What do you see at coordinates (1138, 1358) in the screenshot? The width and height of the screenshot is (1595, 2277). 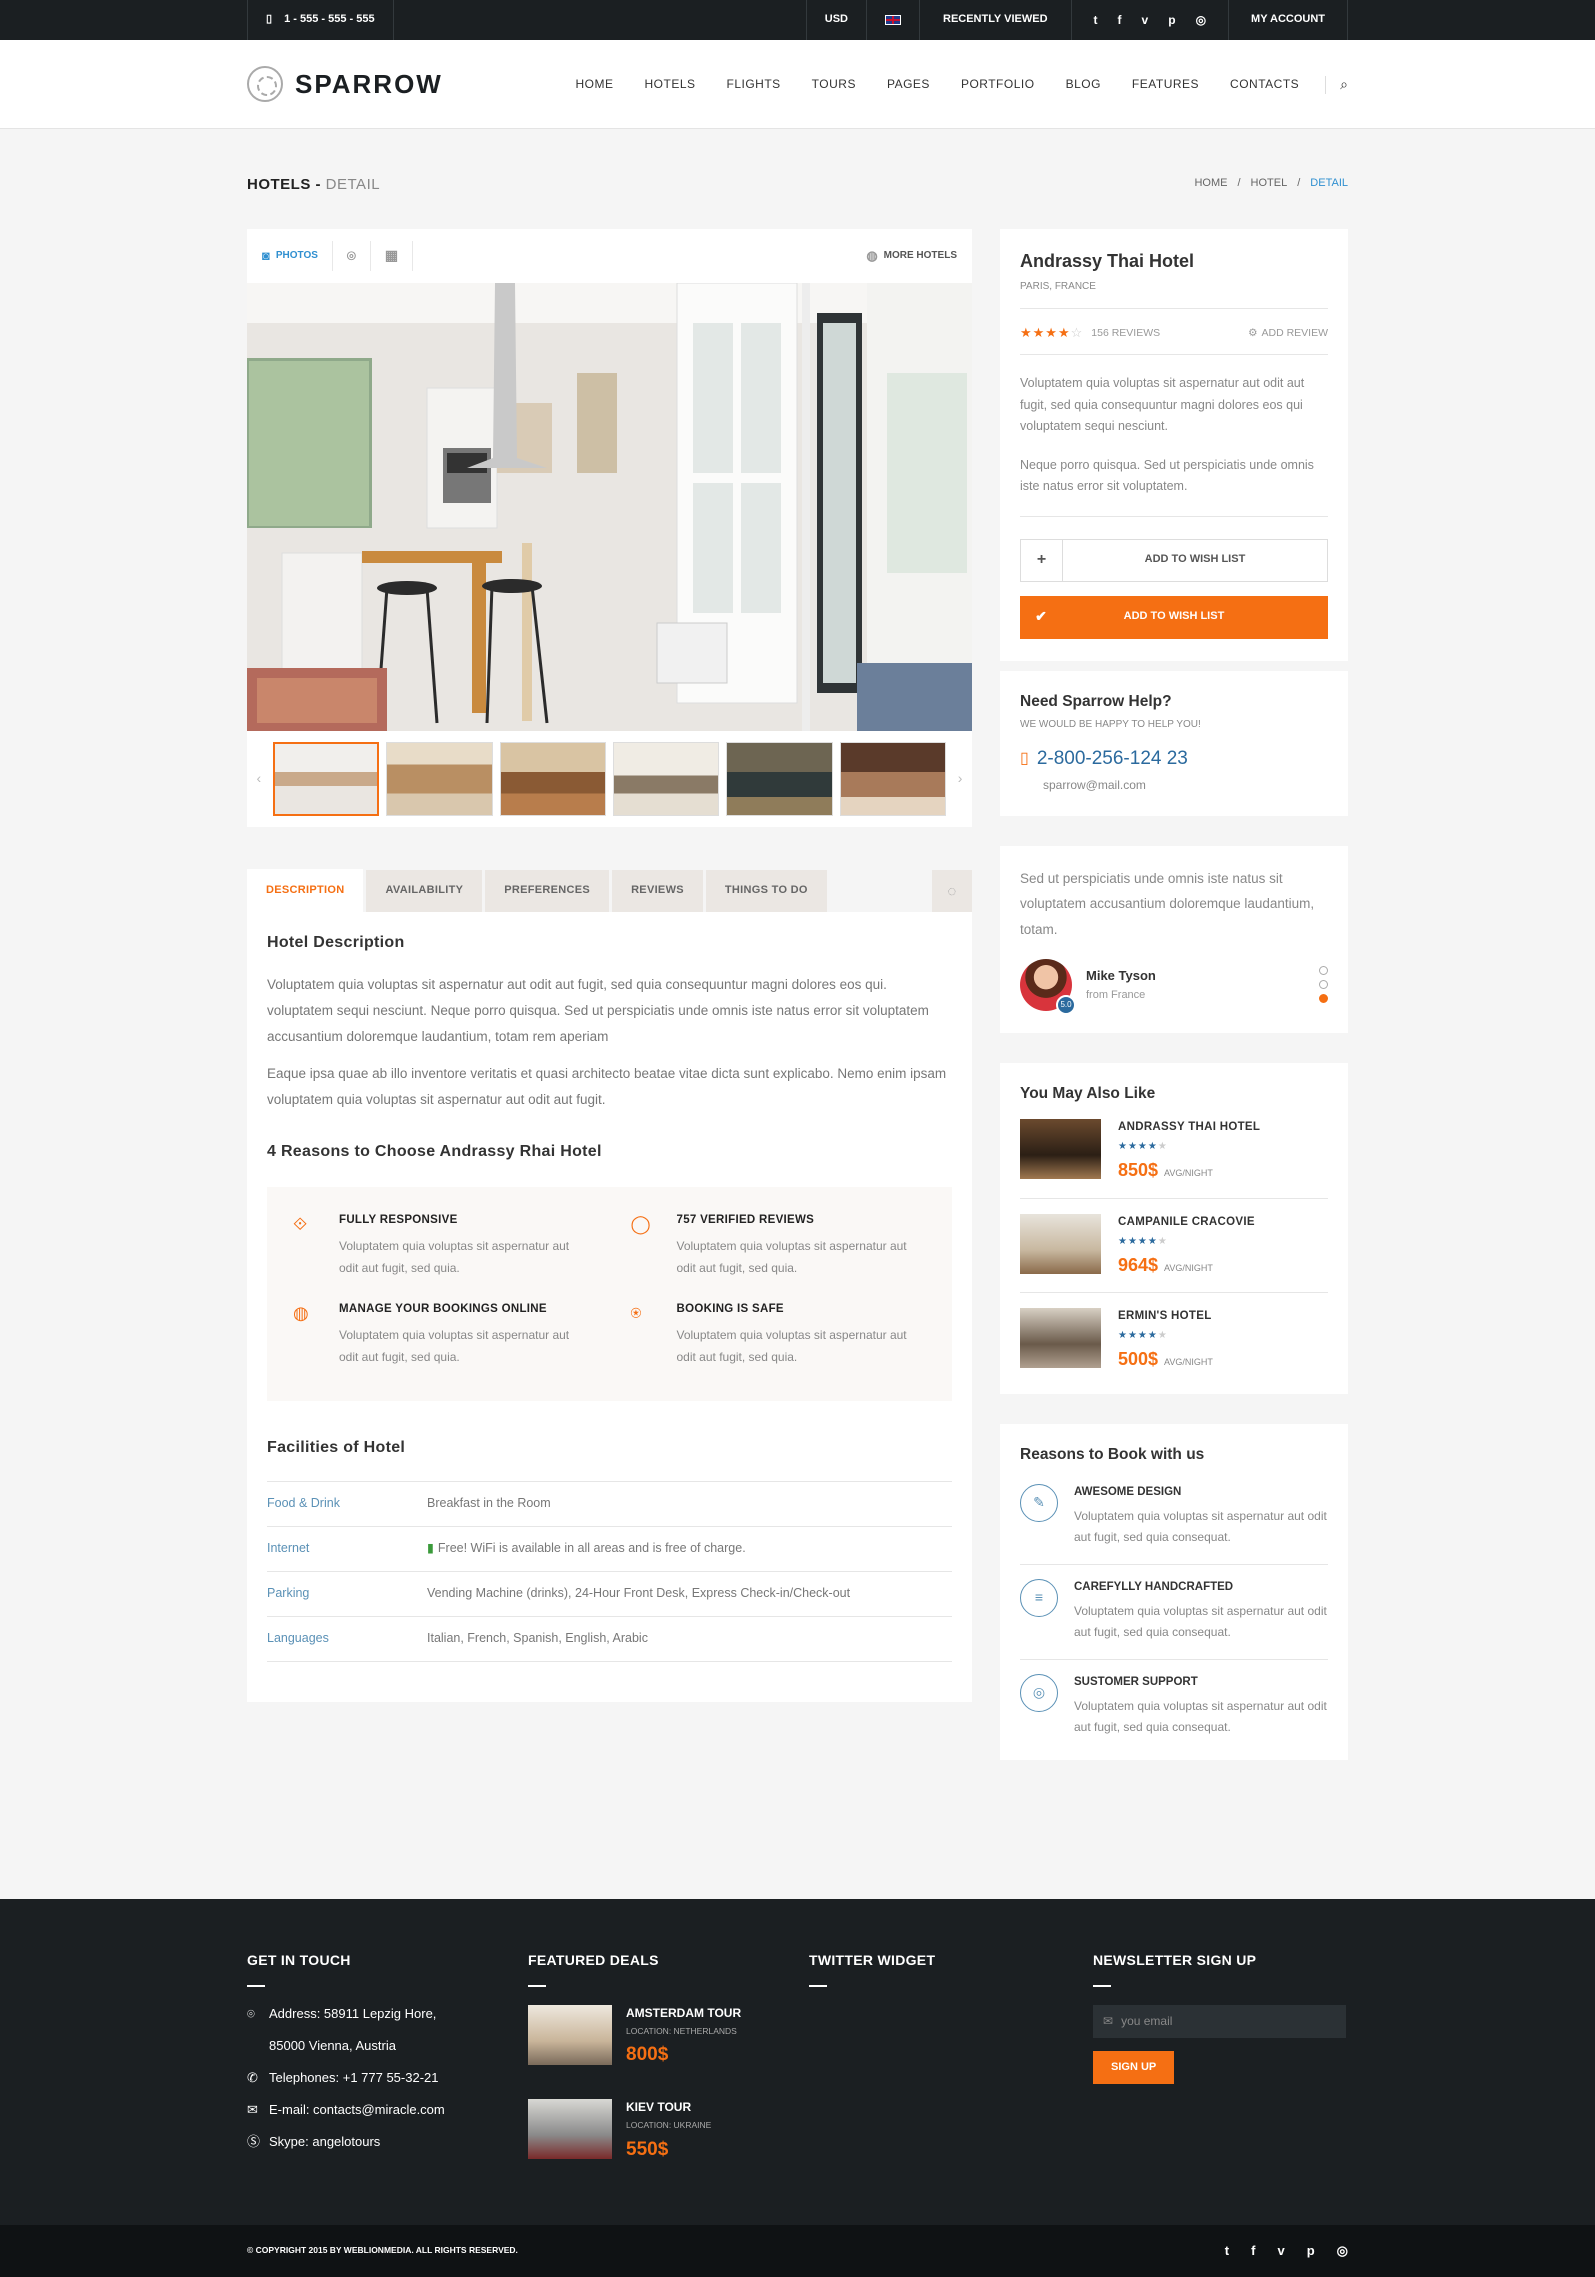 I see `price: 500$` at bounding box center [1138, 1358].